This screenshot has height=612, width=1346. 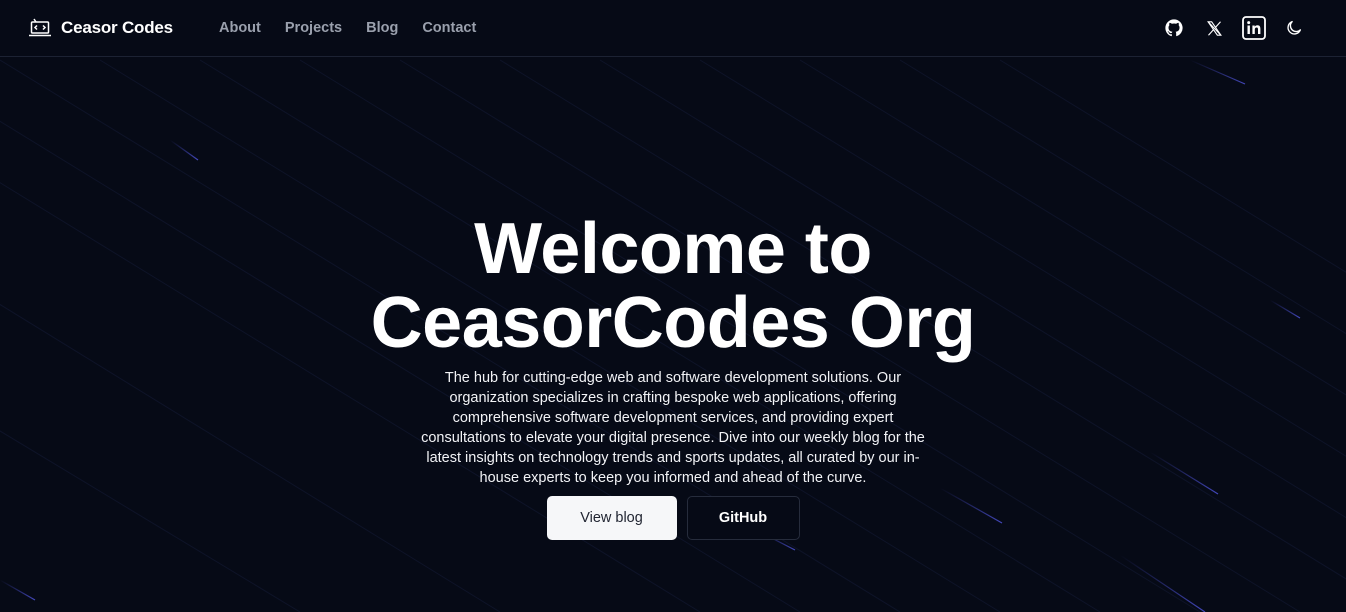 What do you see at coordinates (40, 28) in the screenshot?
I see `laptop-code-icon` at bounding box center [40, 28].